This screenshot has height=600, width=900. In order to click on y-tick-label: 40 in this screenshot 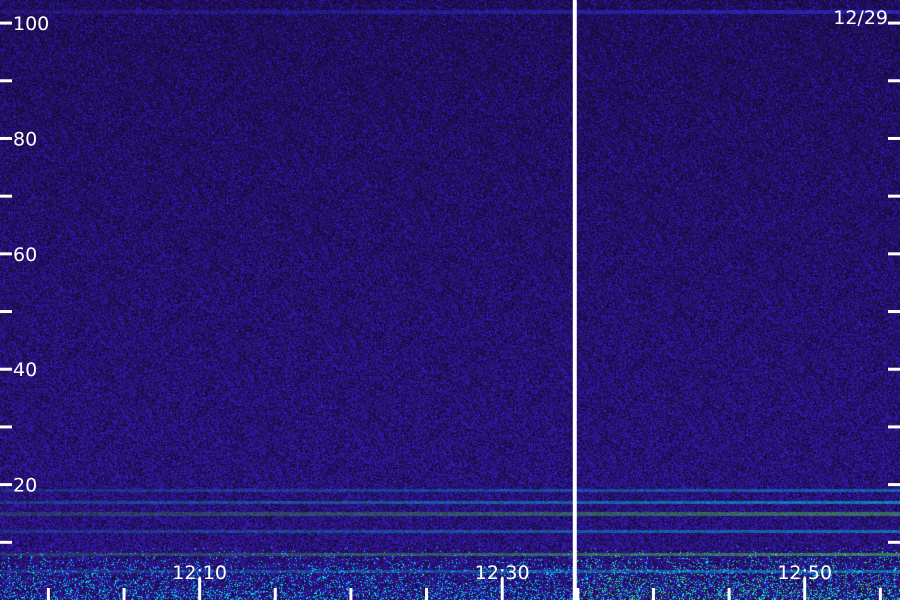, I will do `click(25, 370)`.